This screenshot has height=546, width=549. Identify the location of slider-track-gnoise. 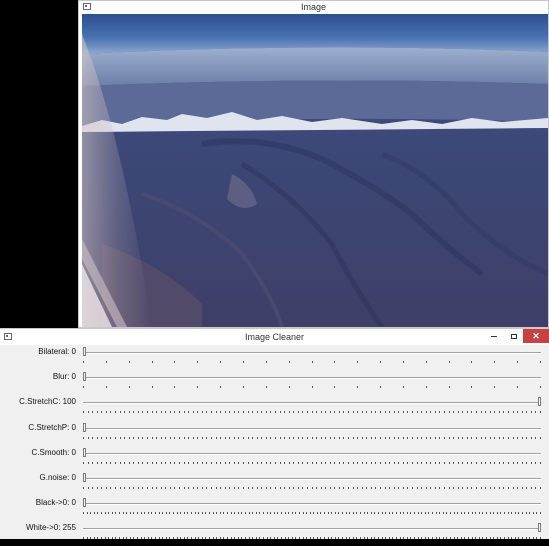
(312, 479).